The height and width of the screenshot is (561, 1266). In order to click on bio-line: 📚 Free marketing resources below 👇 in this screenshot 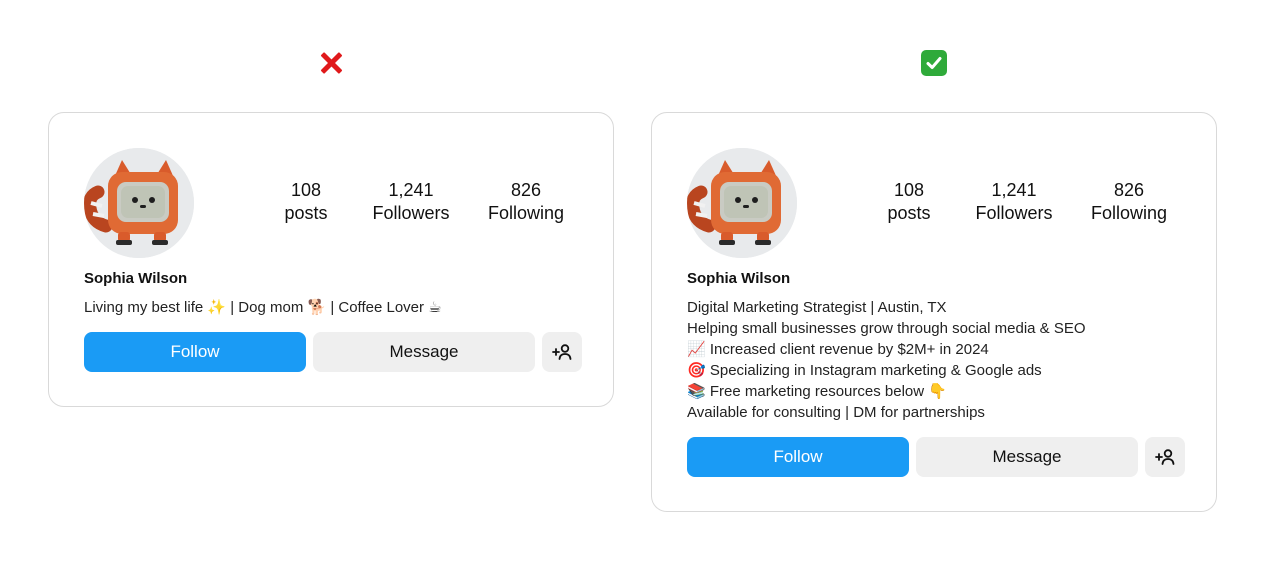, I will do `click(817, 391)`.